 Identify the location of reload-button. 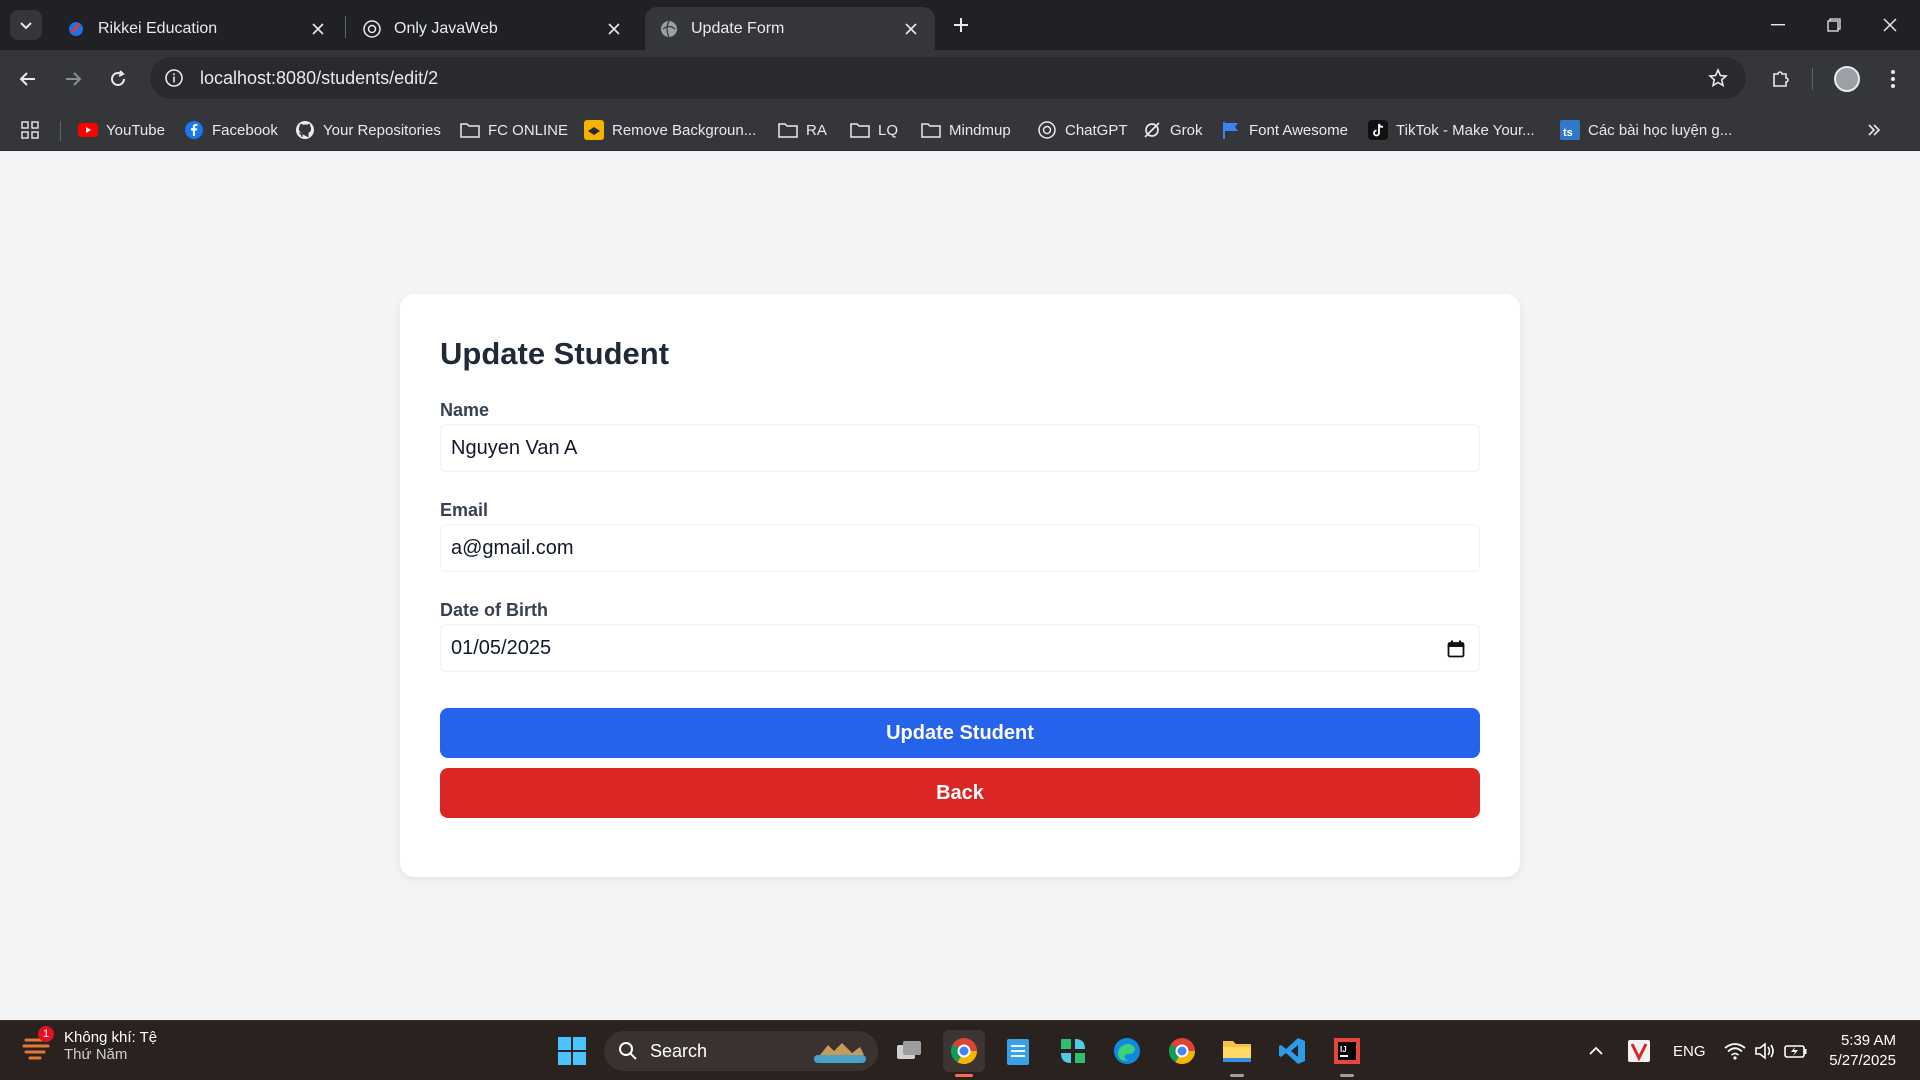
(118, 79).